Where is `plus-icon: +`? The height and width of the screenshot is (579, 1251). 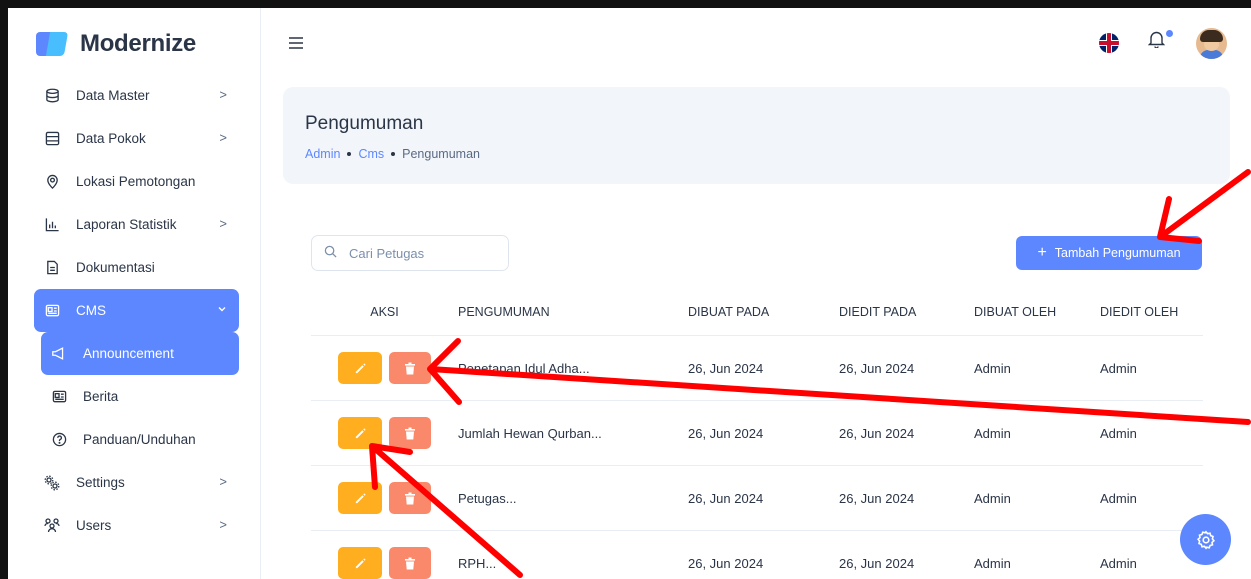
plus-icon: + is located at coordinates (1042, 252).